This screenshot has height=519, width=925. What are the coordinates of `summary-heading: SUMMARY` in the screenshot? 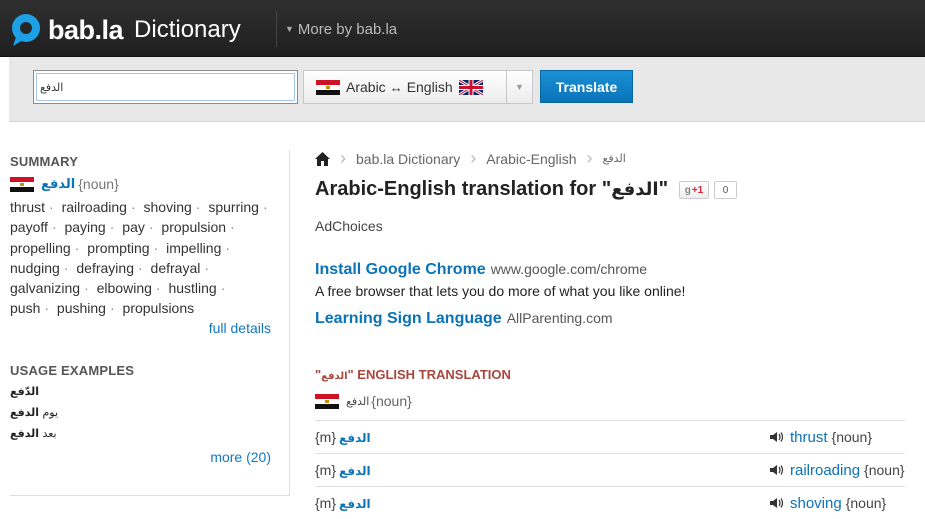 It's located at (44, 161).